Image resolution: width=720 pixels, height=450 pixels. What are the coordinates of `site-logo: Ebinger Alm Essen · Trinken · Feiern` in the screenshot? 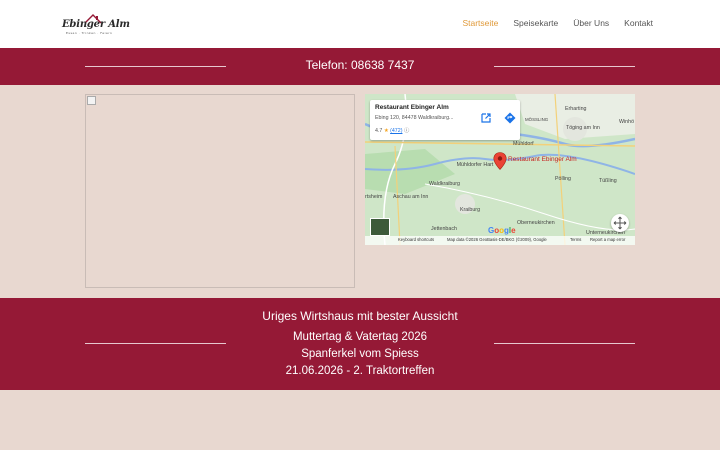 It's located at (96, 25).